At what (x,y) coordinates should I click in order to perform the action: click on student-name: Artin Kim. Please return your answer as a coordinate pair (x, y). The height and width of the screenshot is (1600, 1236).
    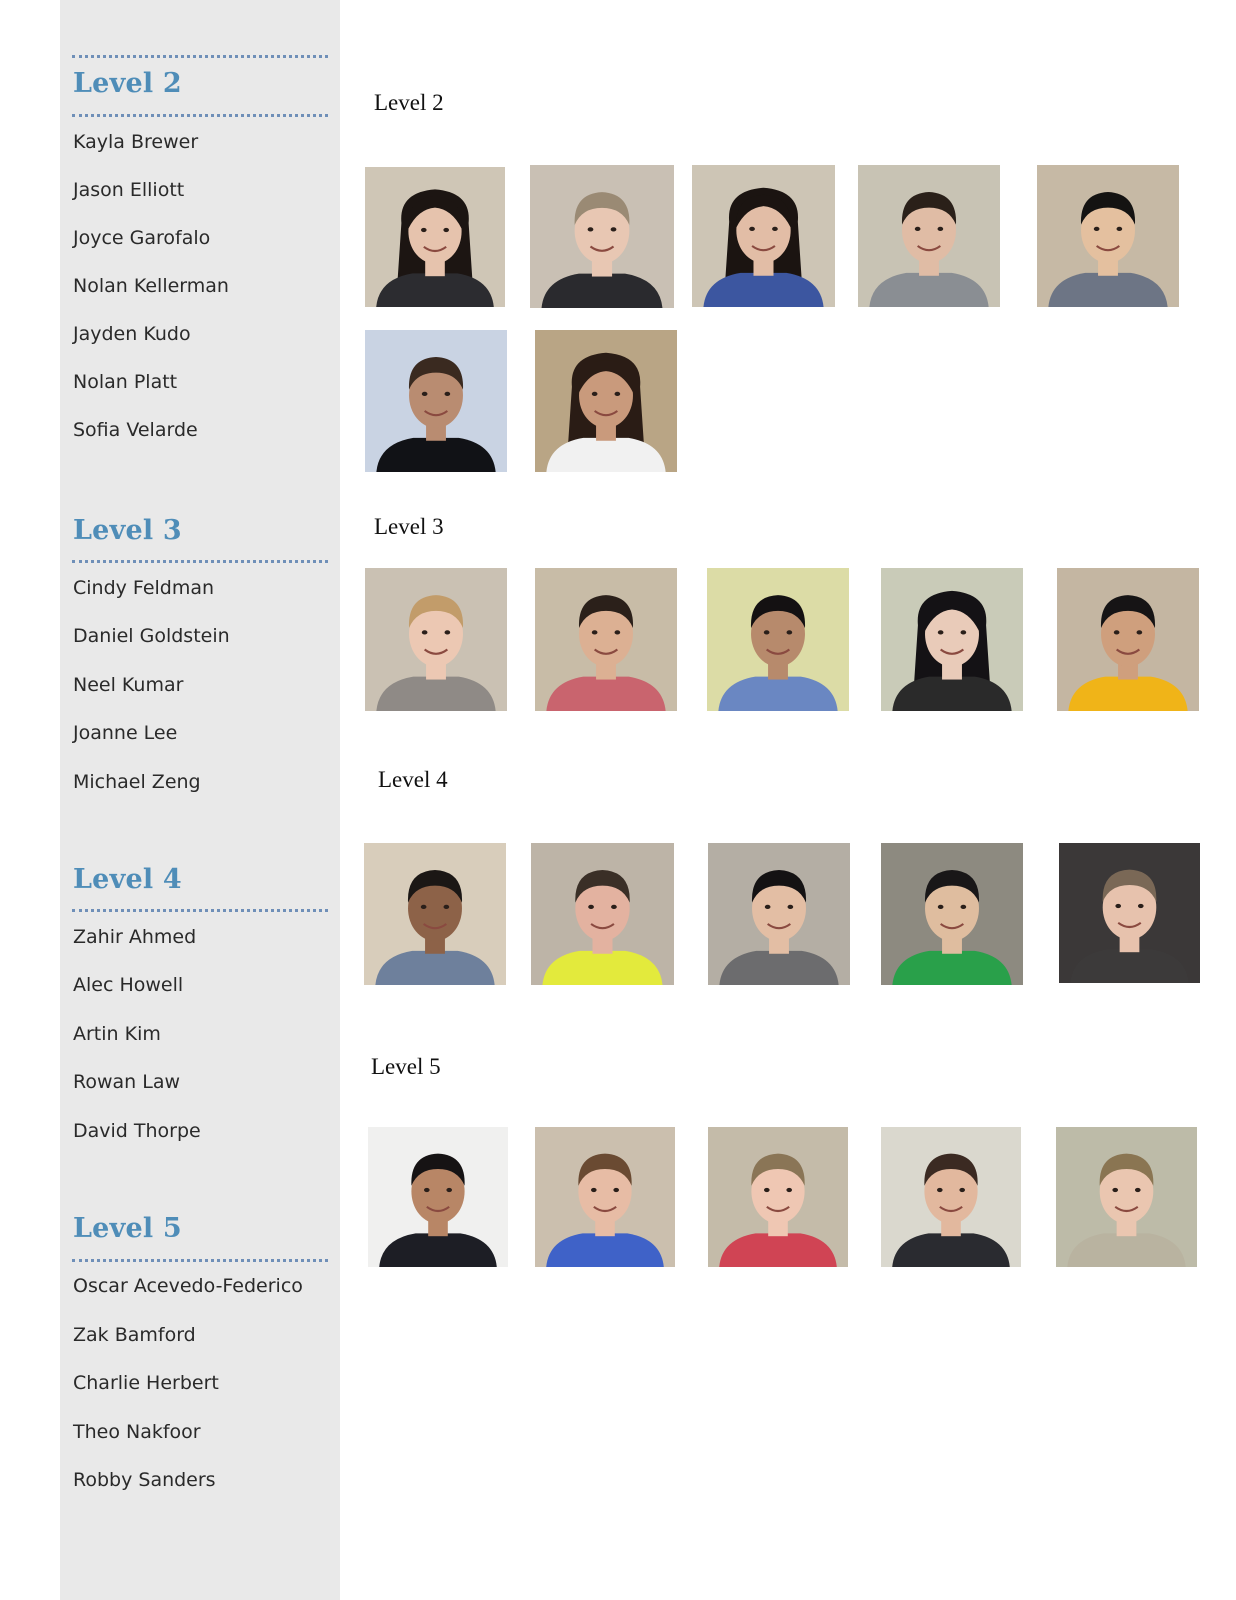
    Looking at the image, I should click on (117, 1034).